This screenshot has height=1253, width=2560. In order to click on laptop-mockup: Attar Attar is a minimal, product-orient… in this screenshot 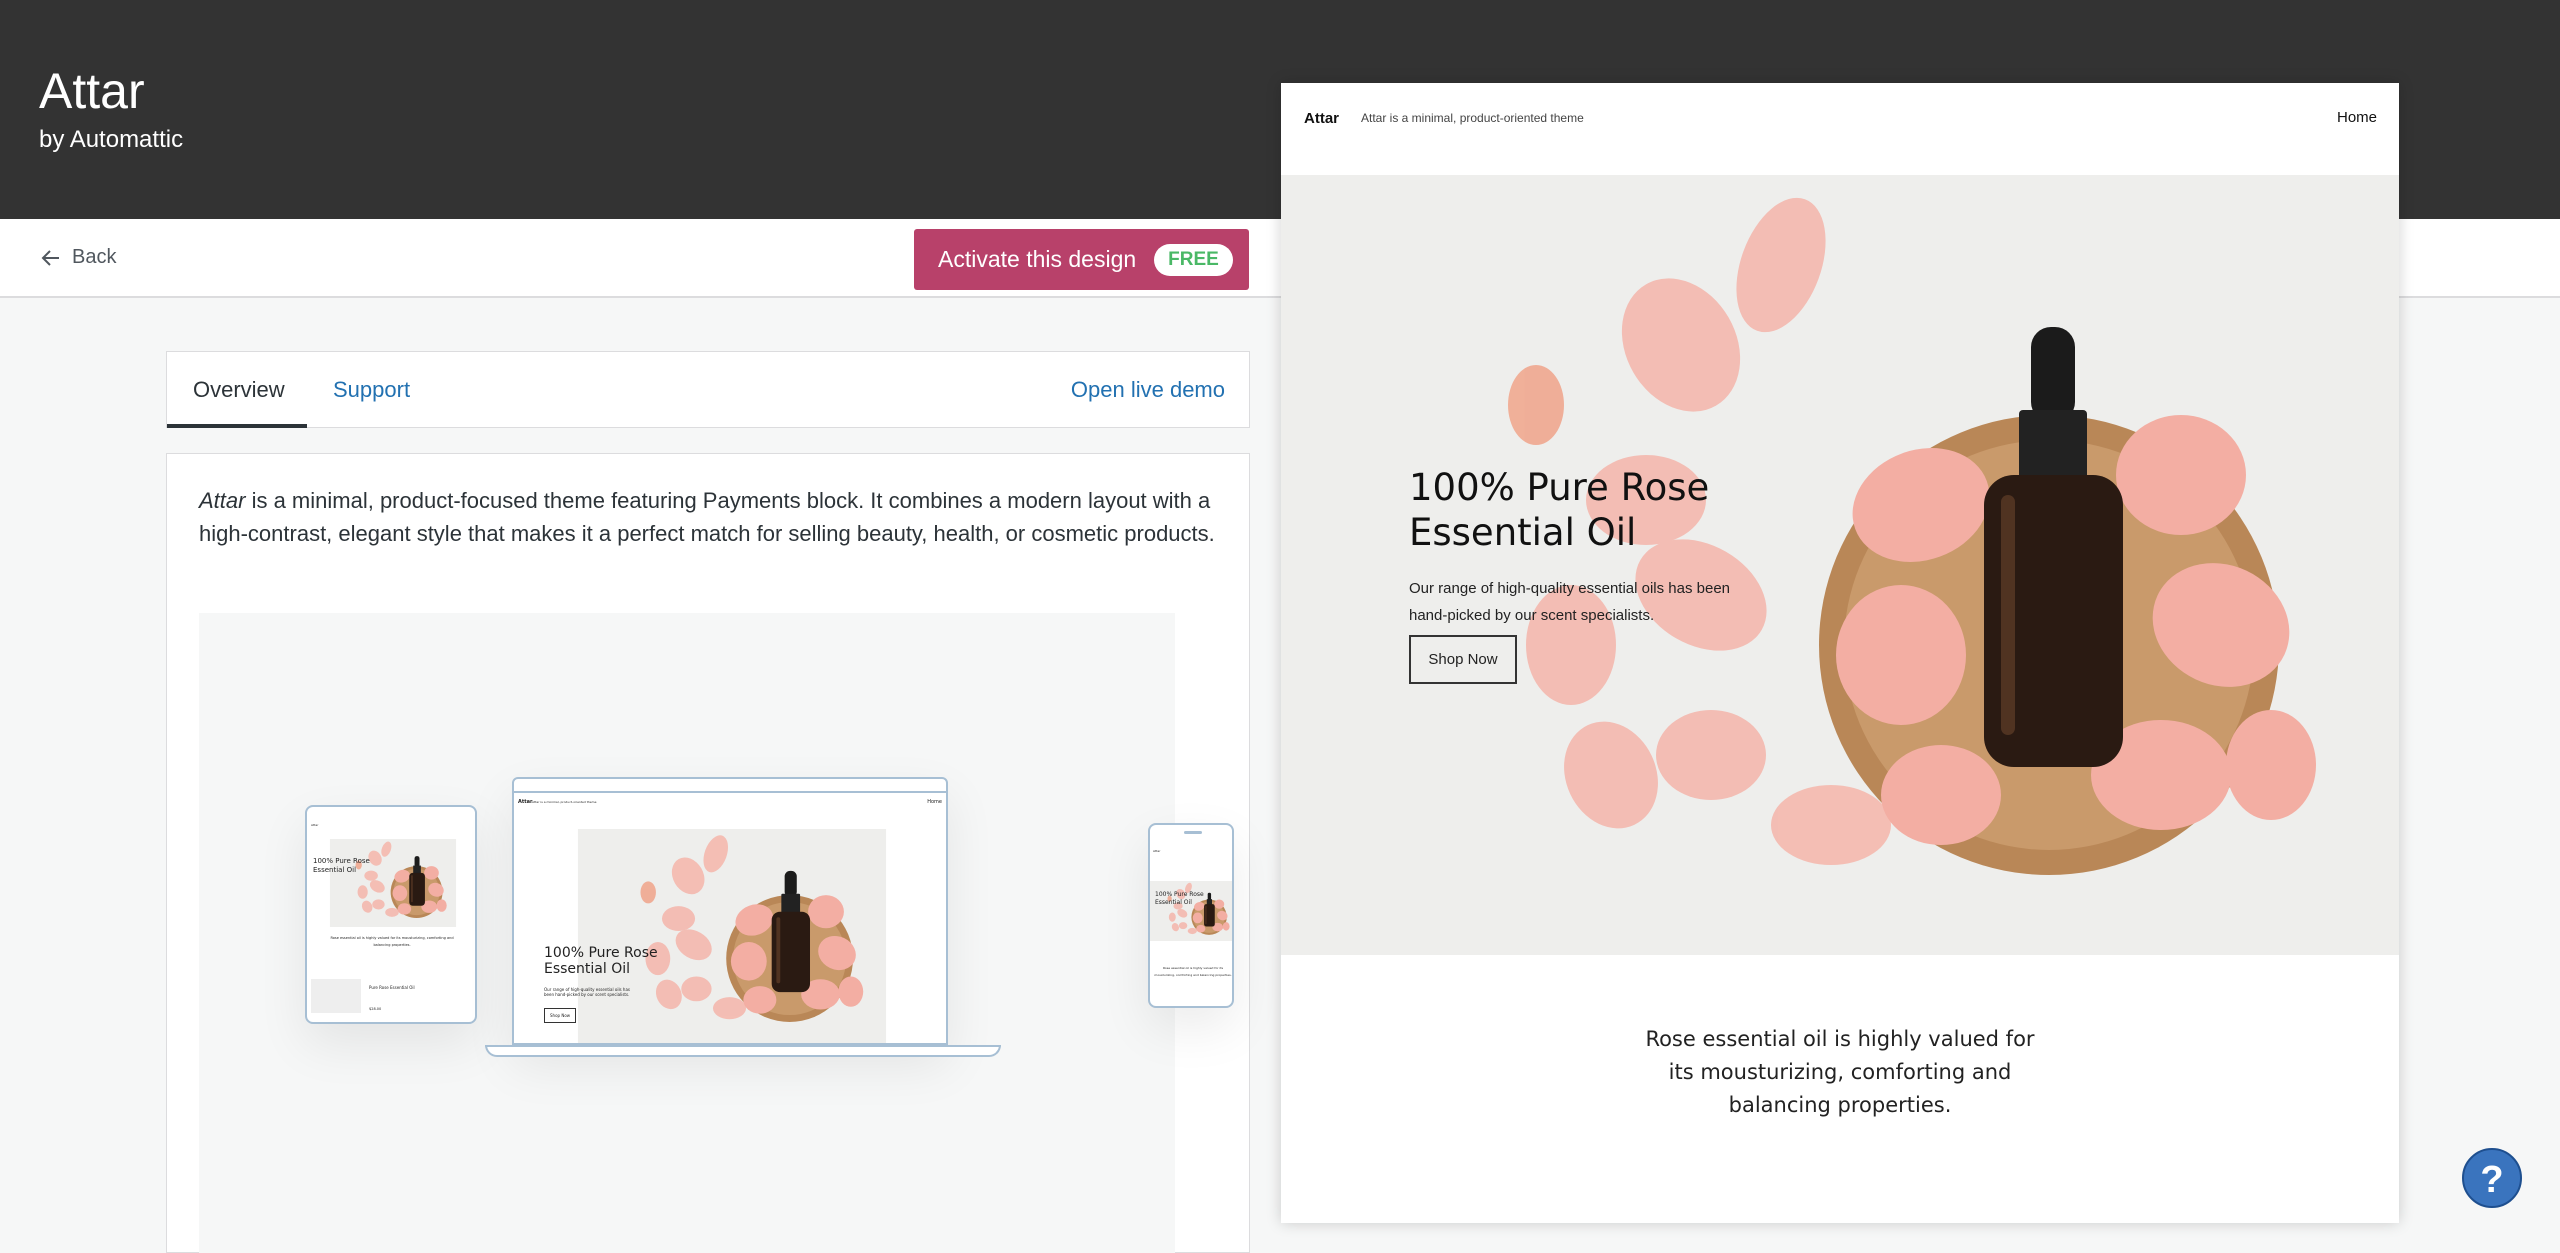, I will do `click(730, 911)`.